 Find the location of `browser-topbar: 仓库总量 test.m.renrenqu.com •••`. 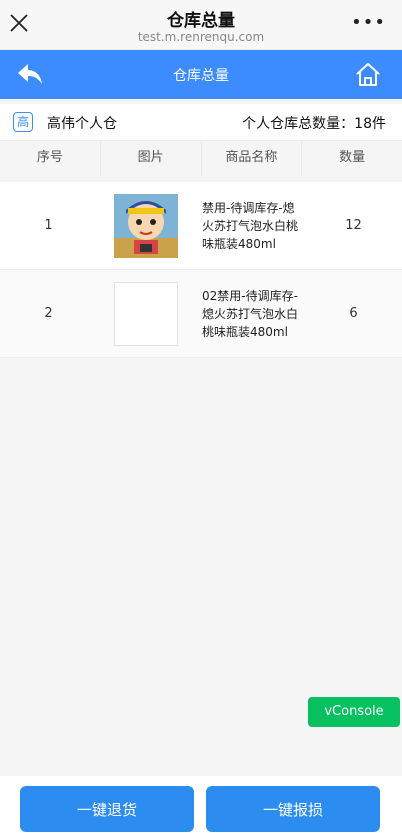

browser-topbar: 仓库总量 test.m.renrenqu.com ••• is located at coordinates (201, 25).